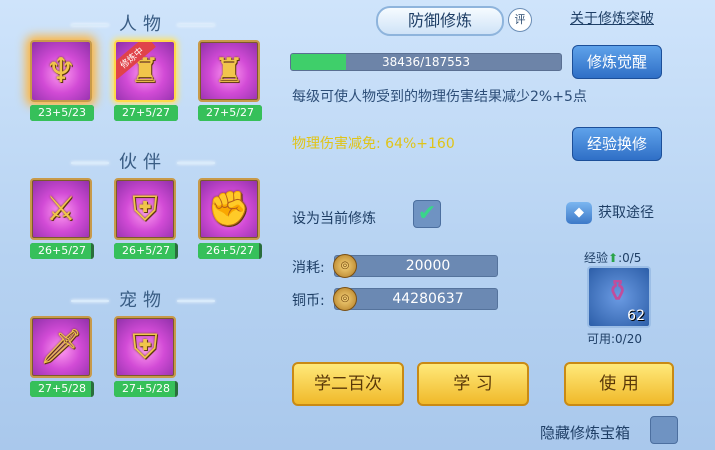  What do you see at coordinates (428, 266) in the screenshot?
I see `consume-value: 20000` at bounding box center [428, 266].